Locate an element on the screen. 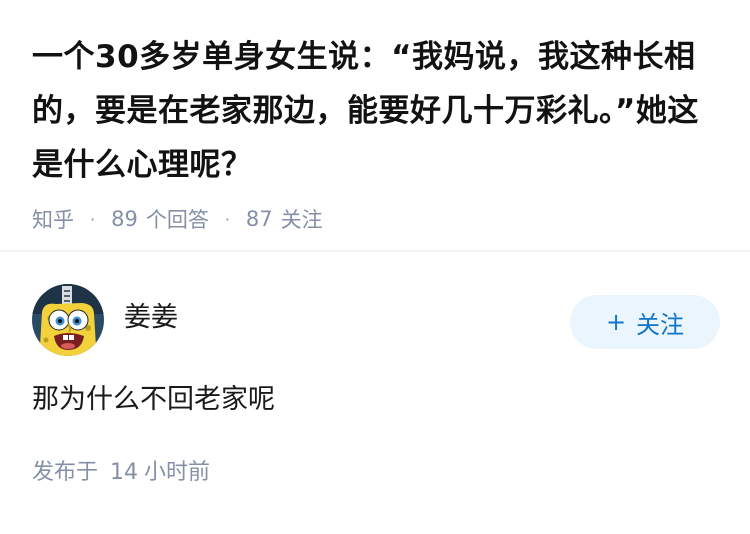  answer-count: 89 is located at coordinates (124, 219).